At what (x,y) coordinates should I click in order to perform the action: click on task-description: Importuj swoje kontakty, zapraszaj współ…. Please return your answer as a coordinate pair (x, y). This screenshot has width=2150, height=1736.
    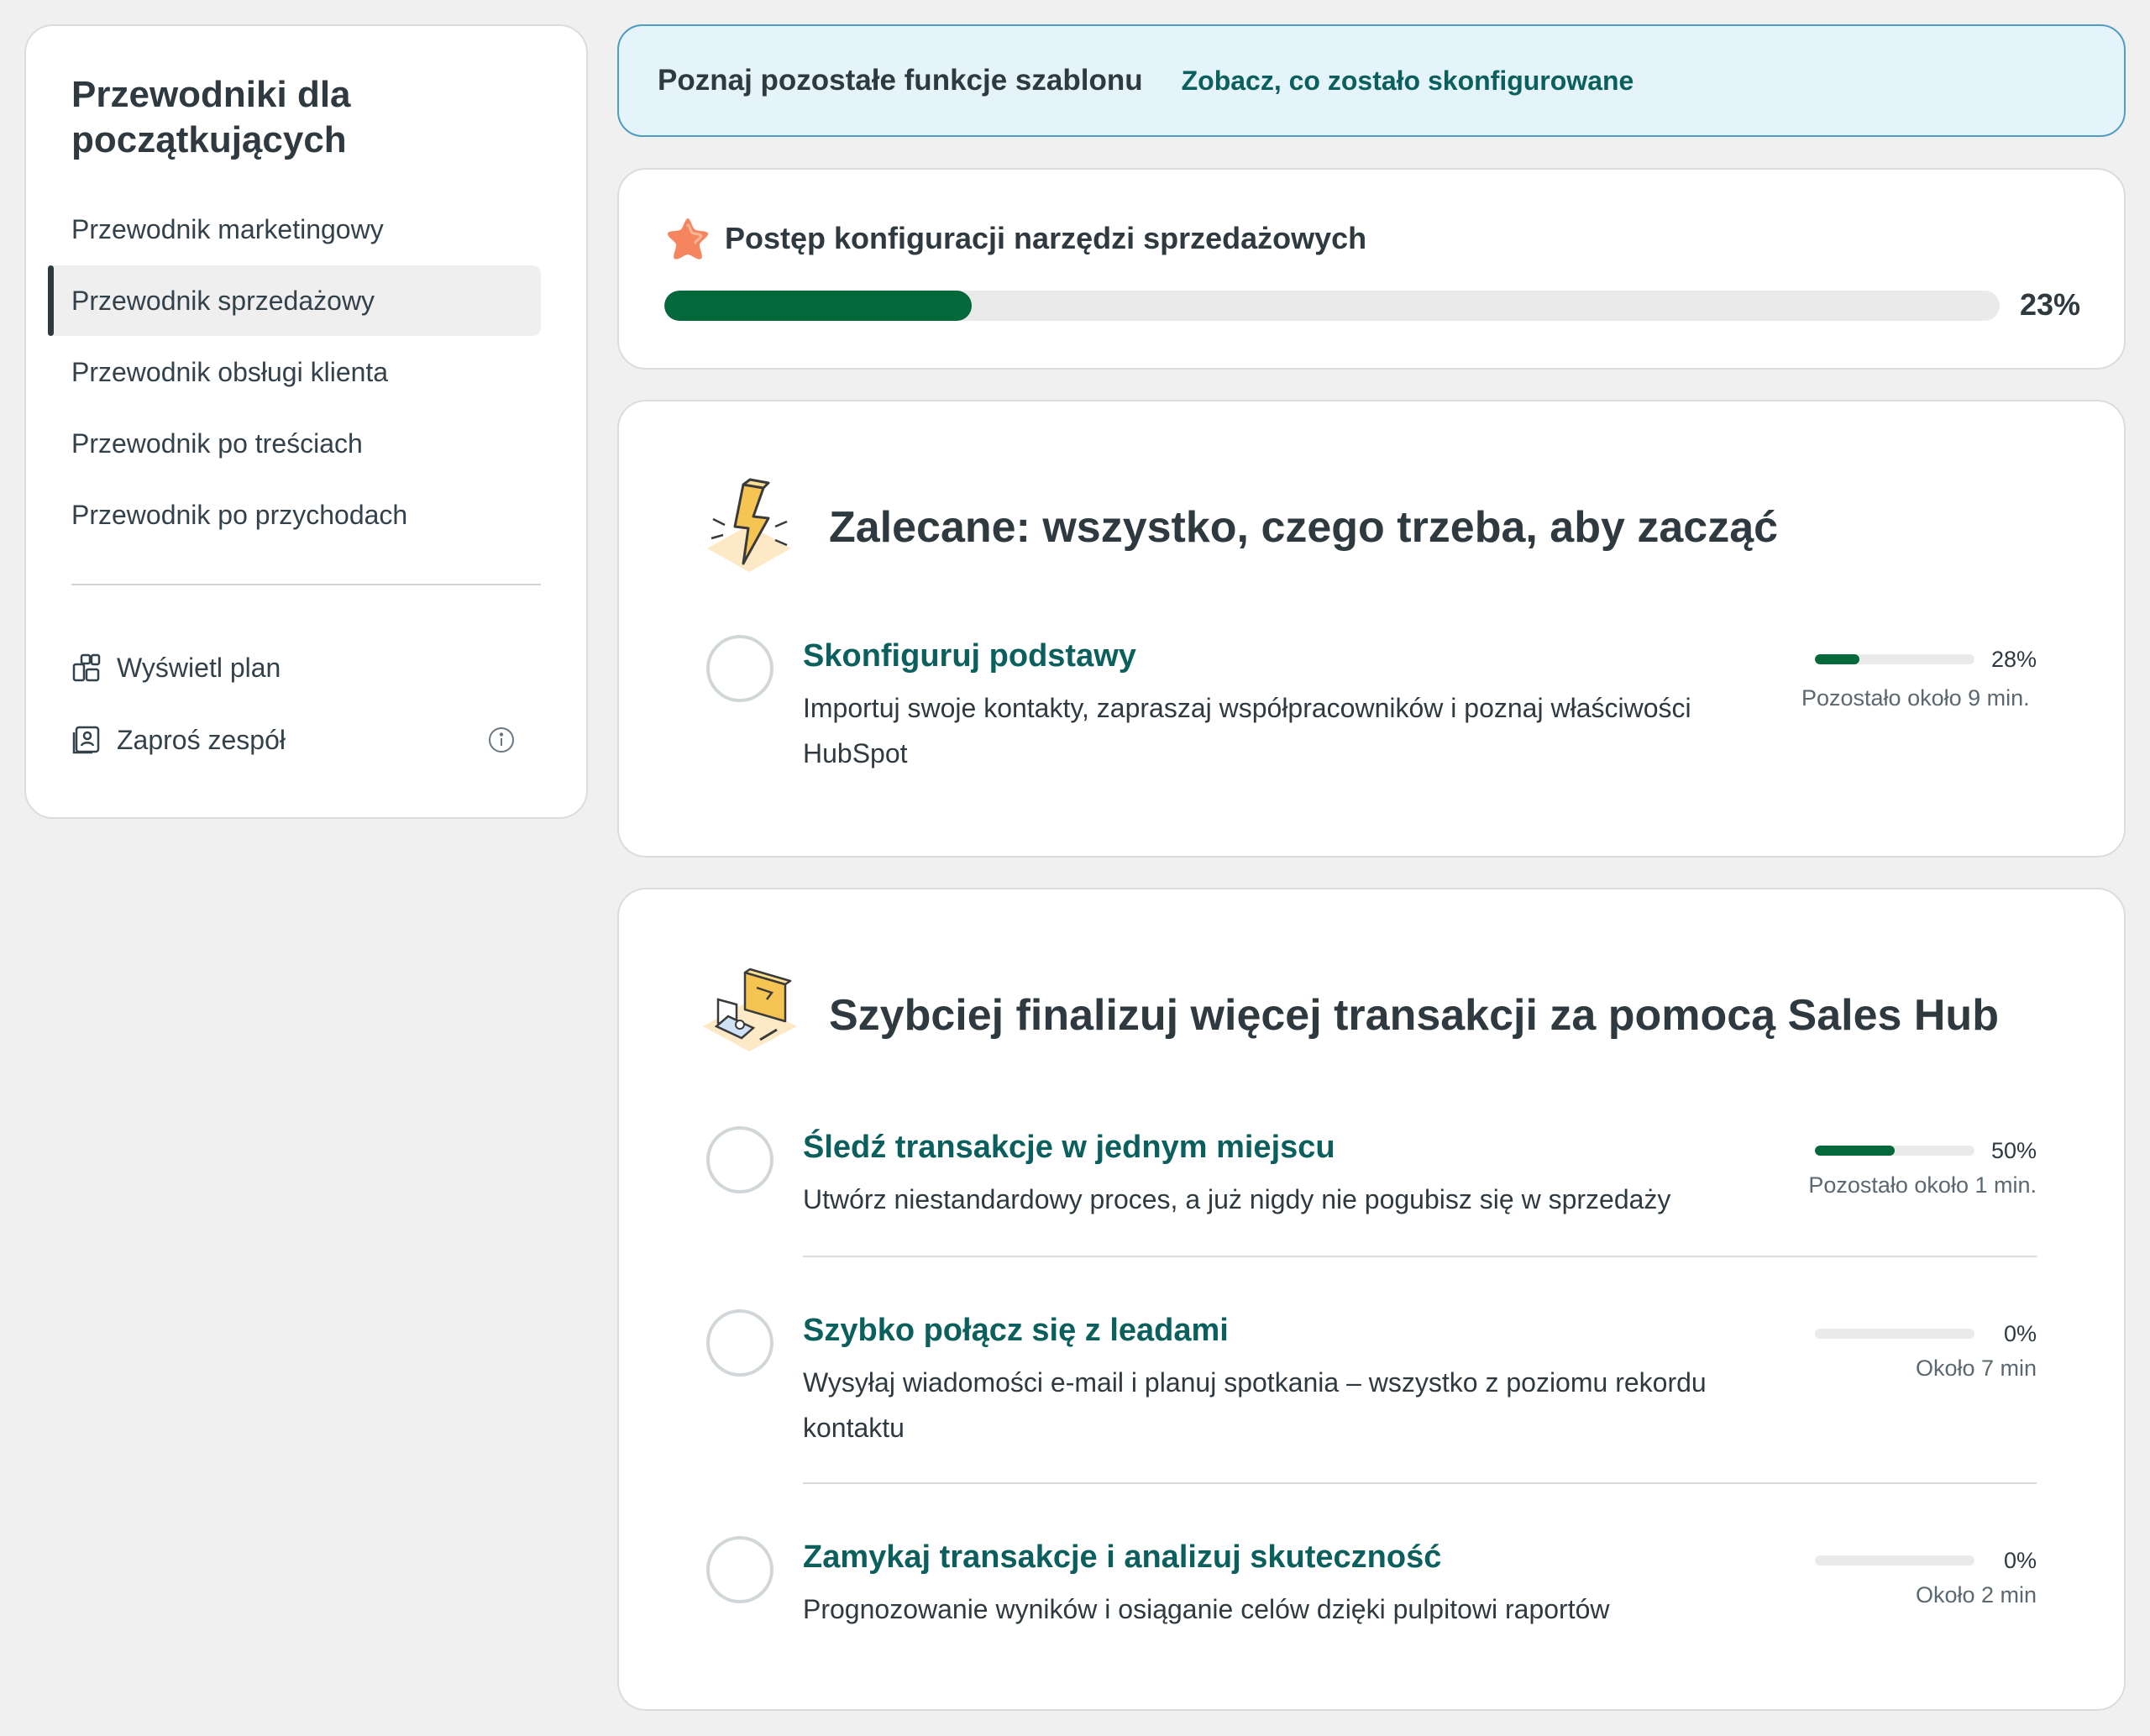
    Looking at the image, I should click on (1247, 730).